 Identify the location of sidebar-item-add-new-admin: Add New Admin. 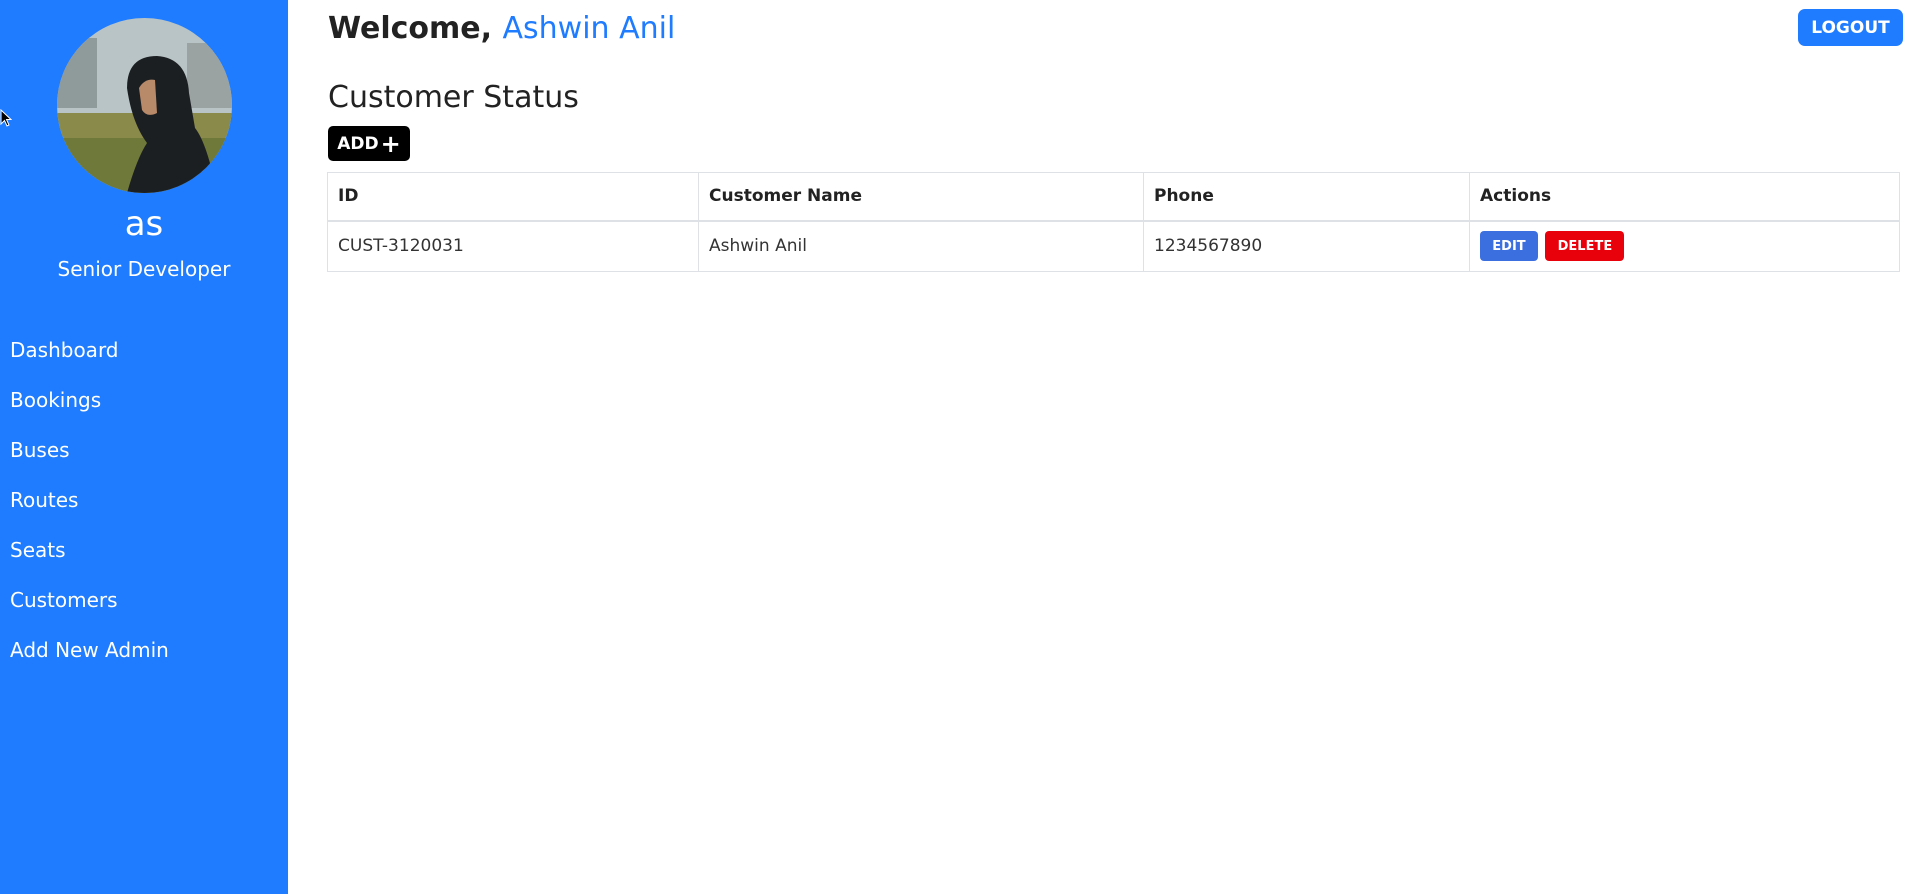
(89, 660).